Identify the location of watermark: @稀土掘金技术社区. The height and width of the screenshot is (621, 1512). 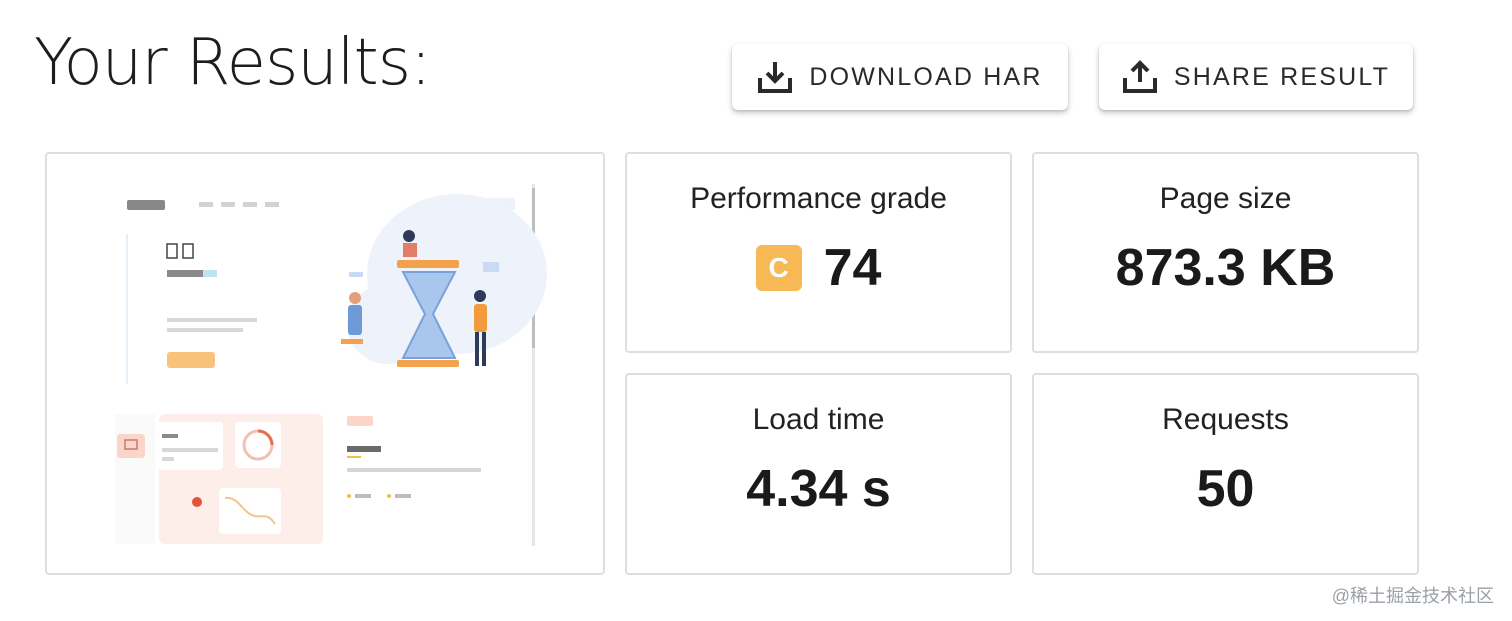
(1412, 596).